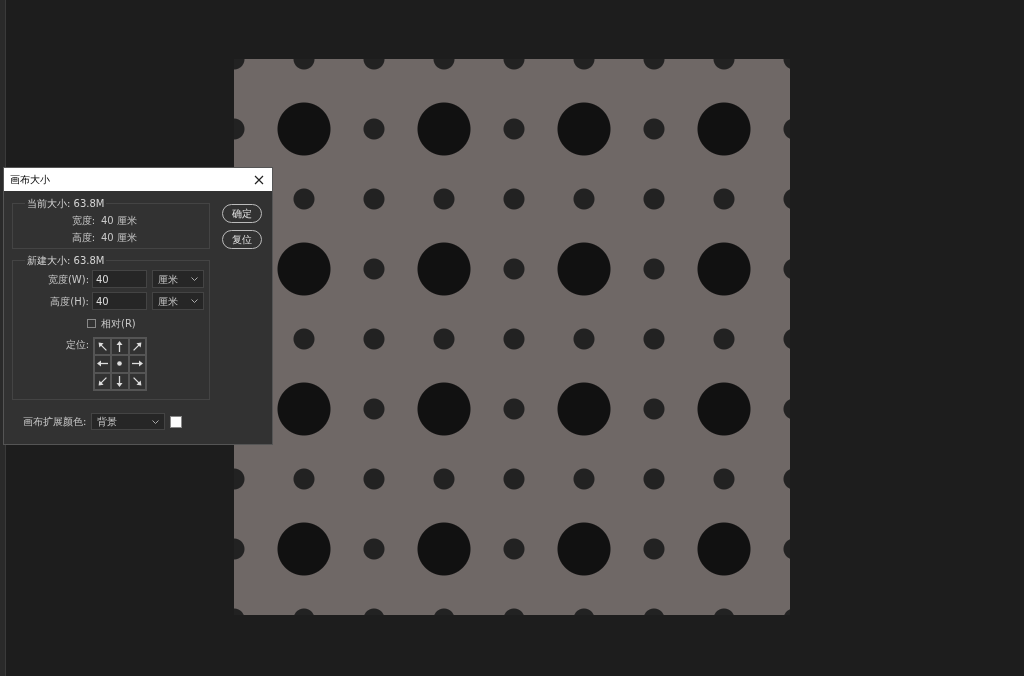 The width and height of the screenshot is (1024, 676). I want to click on field-label: 高度:, so click(82, 238).